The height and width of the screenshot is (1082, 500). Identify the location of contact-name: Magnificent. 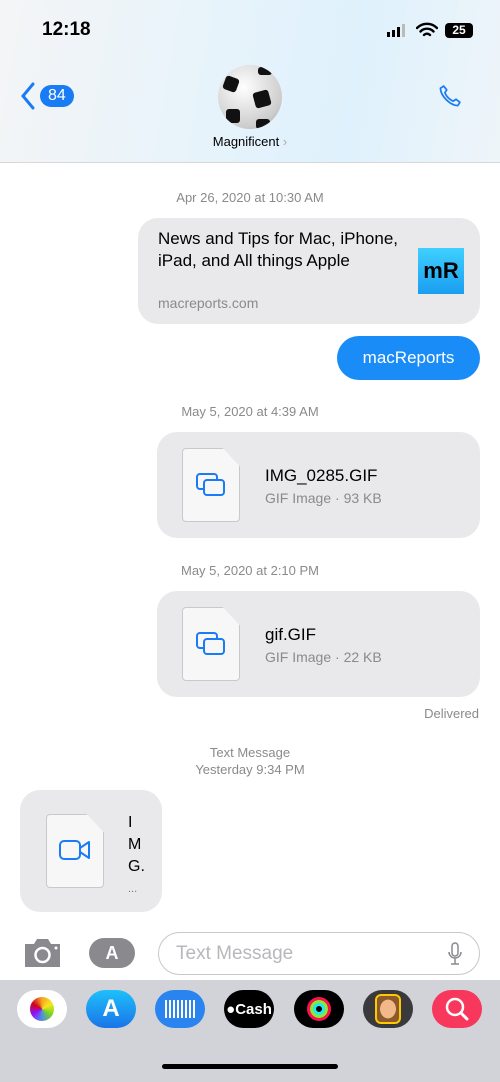
(246, 141).